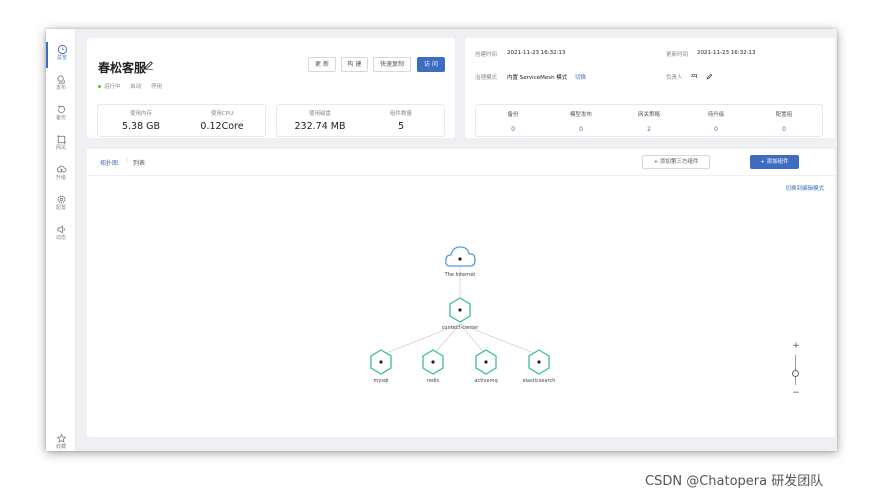 The height and width of the screenshot is (498, 885). I want to click on sidebar-item-label: 网关, so click(60, 148).